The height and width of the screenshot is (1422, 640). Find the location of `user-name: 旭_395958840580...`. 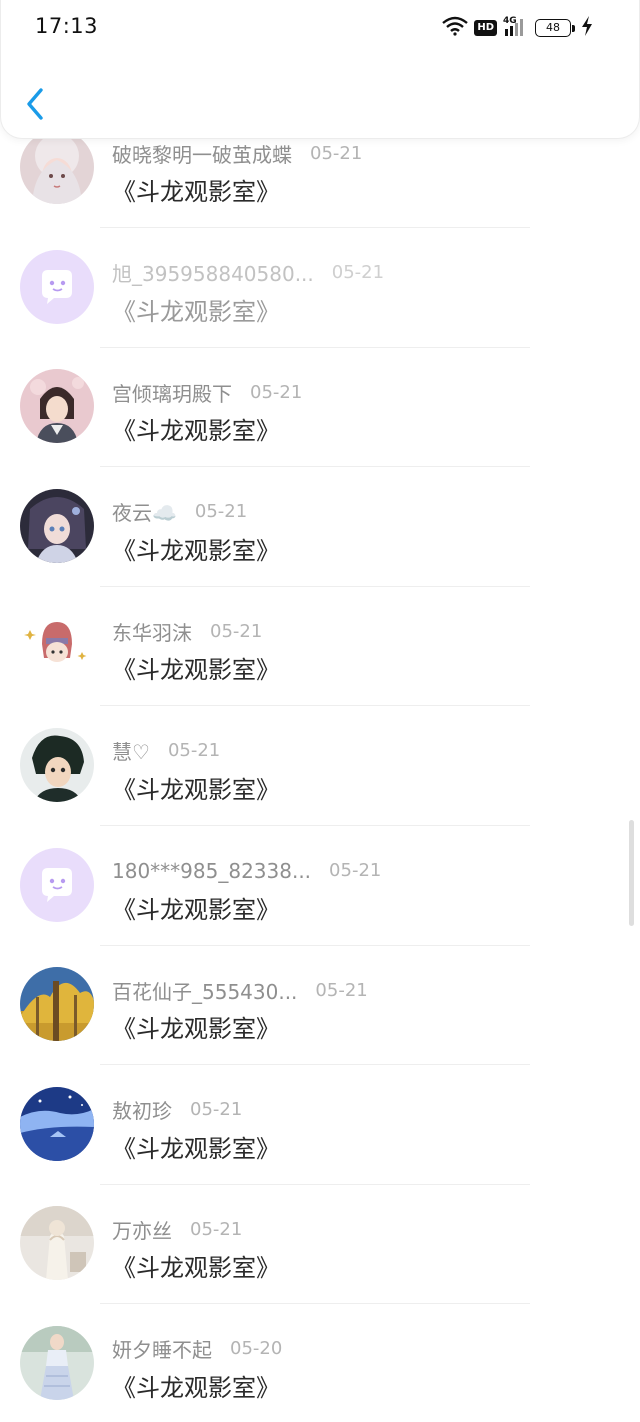

user-name: 旭_395958840580... is located at coordinates (213, 272).